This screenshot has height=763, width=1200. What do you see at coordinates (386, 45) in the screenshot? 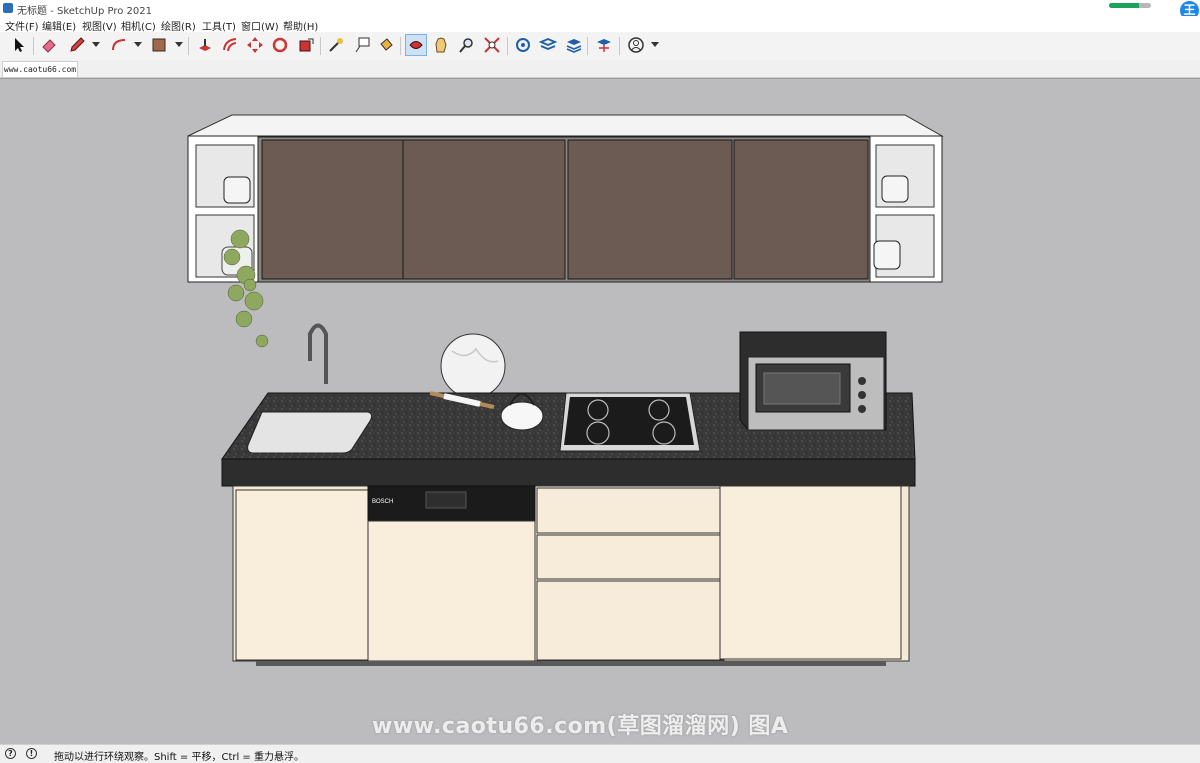
I see `paint-bucket-tool-icon` at bounding box center [386, 45].